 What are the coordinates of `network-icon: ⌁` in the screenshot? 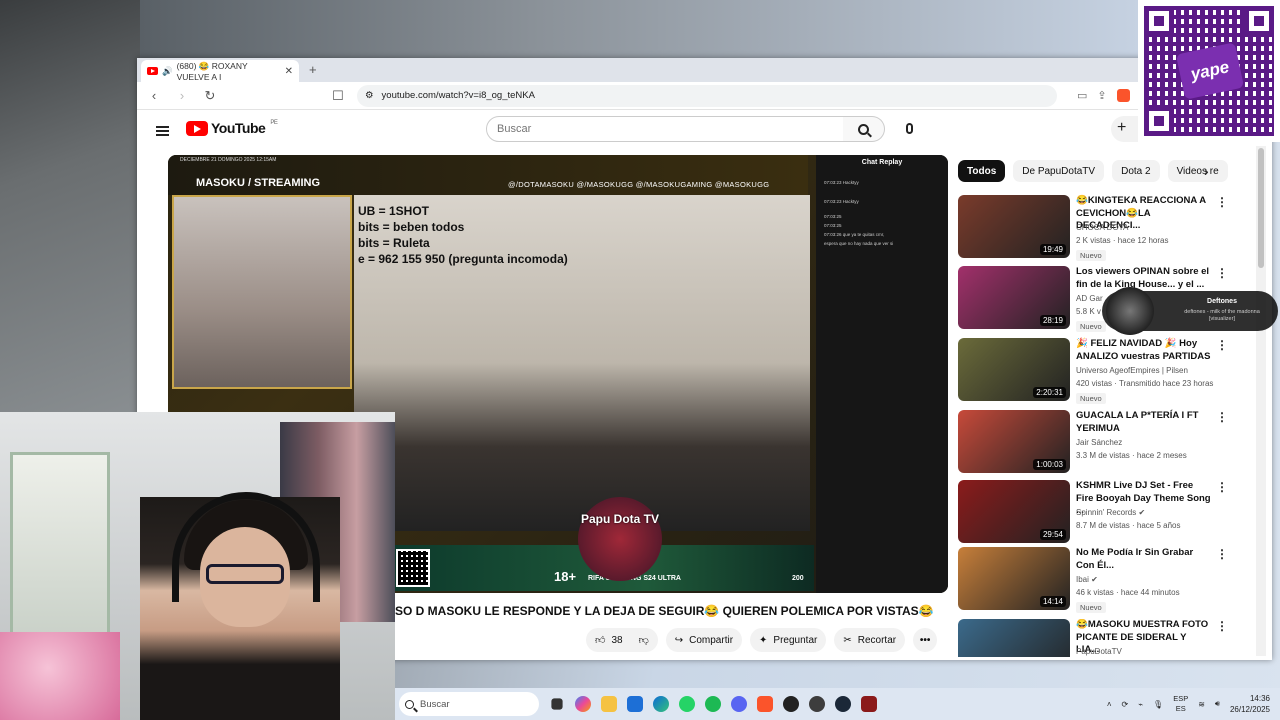 It's located at (1140, 704).